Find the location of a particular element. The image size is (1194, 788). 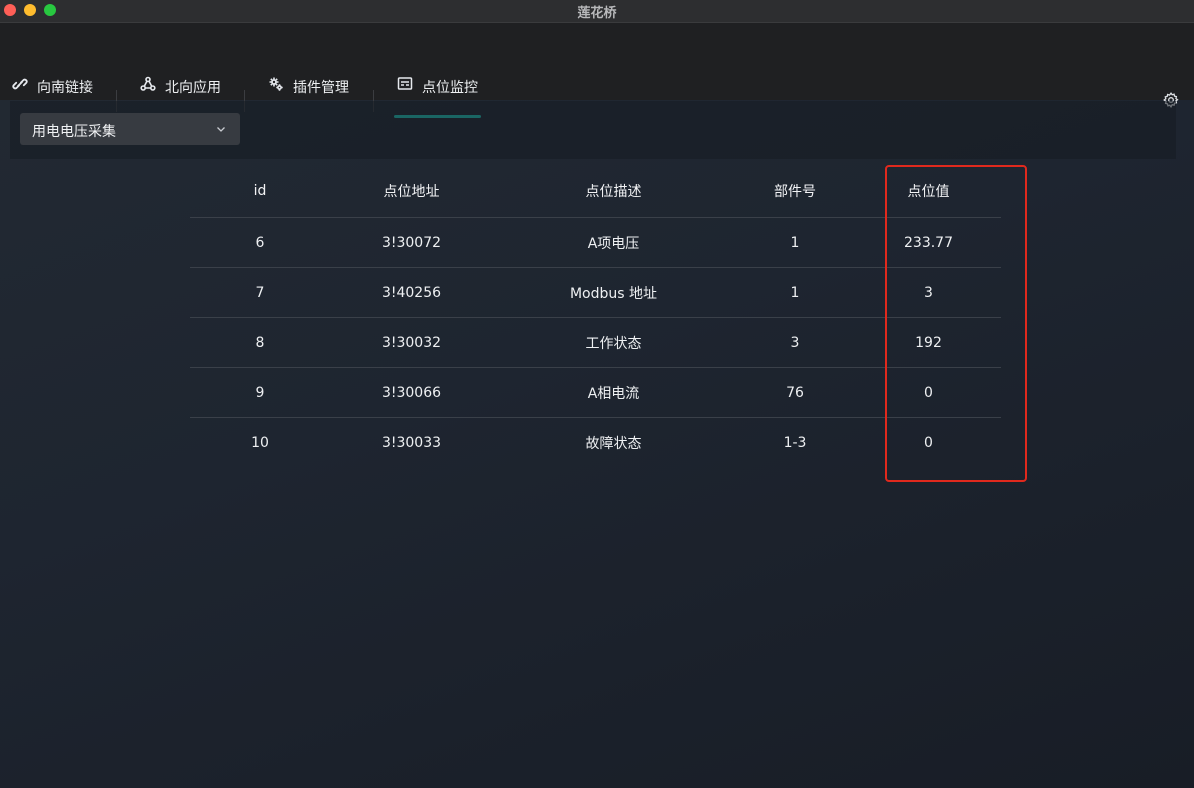

column-header-value: 点位值 is located at coordinates (928, 191).